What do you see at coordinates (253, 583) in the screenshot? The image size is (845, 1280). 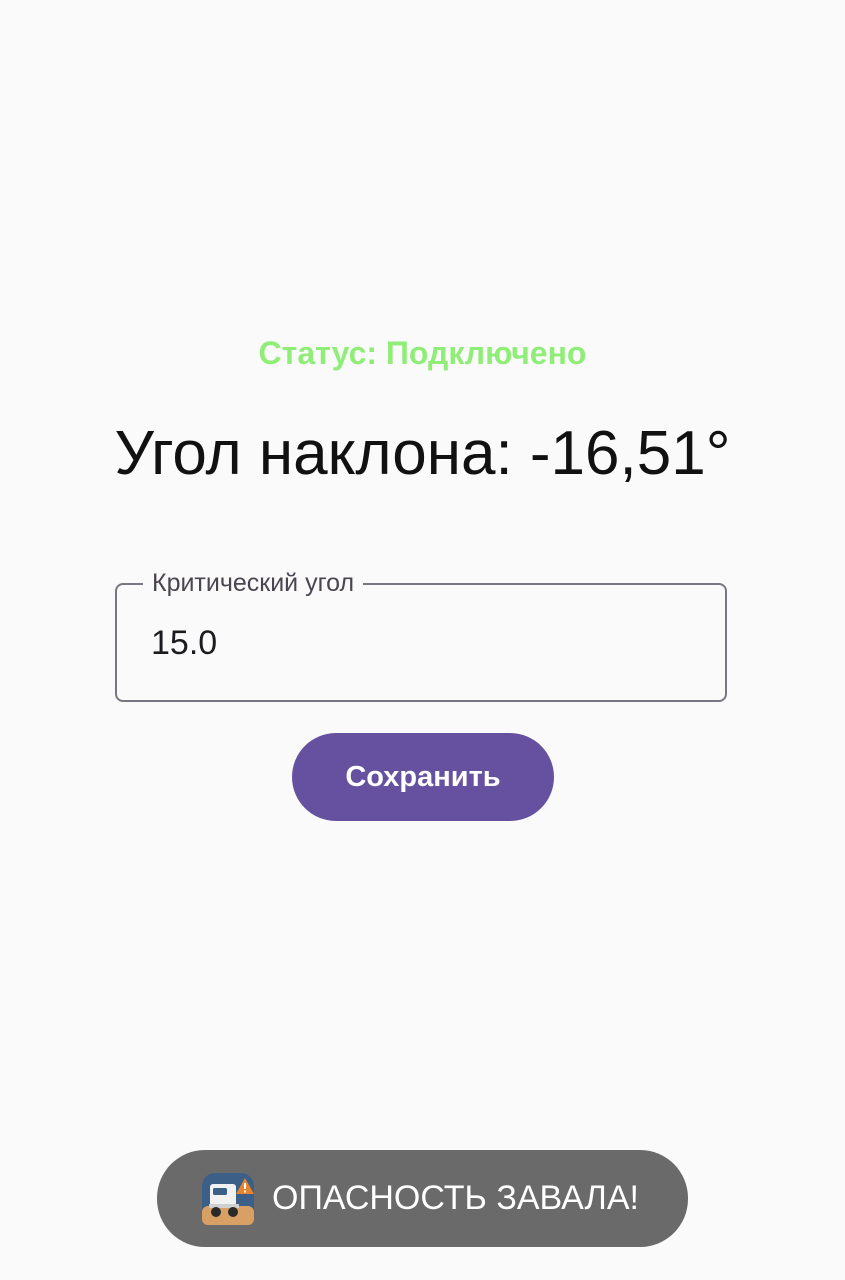 I see `critical-angle-label: Критический угол` at bounding box center [253, 583].